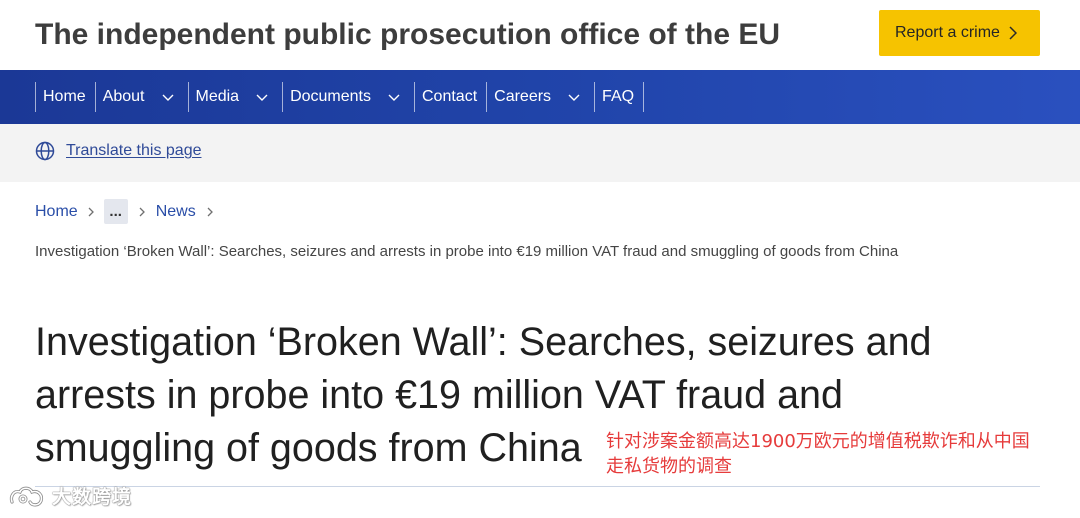  Describe the element at coordinates (56, 212) in the screenshot. I see `breadcrumb-link-home: Home` at that location.